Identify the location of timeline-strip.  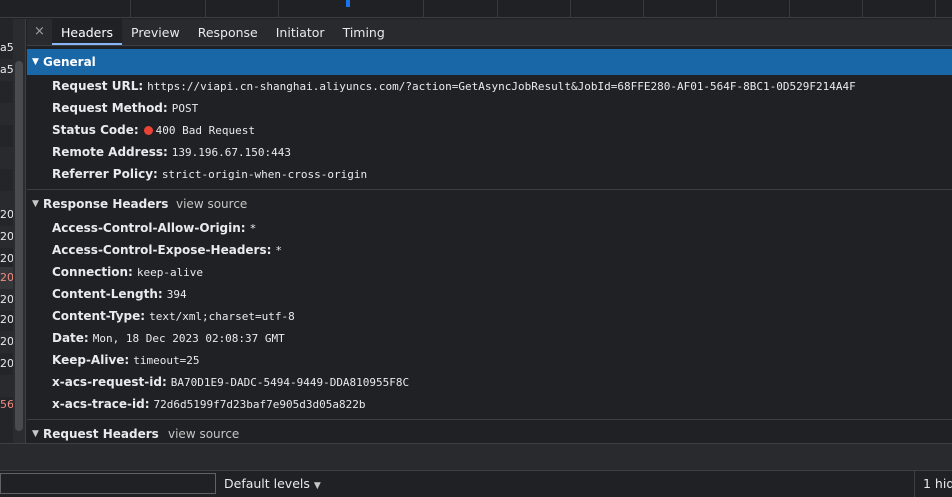
(476, 9).